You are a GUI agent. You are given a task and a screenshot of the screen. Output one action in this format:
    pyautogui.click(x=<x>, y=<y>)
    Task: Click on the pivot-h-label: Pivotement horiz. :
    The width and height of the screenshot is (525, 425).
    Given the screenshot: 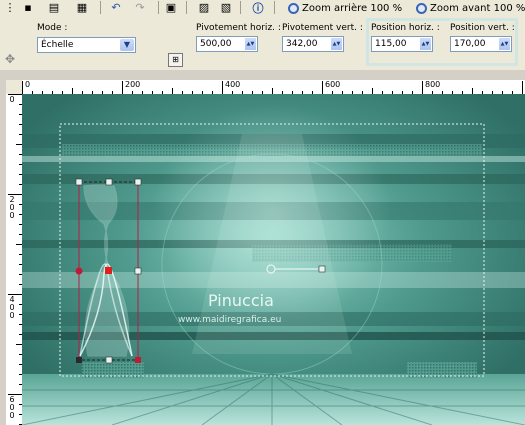 What is the action you would take?
    pyautogui.click(x=238, y=28)
    